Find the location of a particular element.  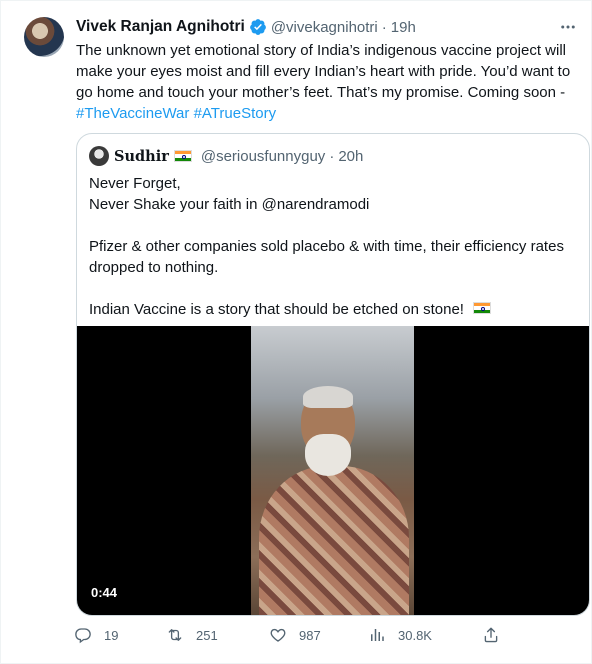

quote-header: Sudhir @seriousfunnyguy · 20h is located at coordinates (226, 156).